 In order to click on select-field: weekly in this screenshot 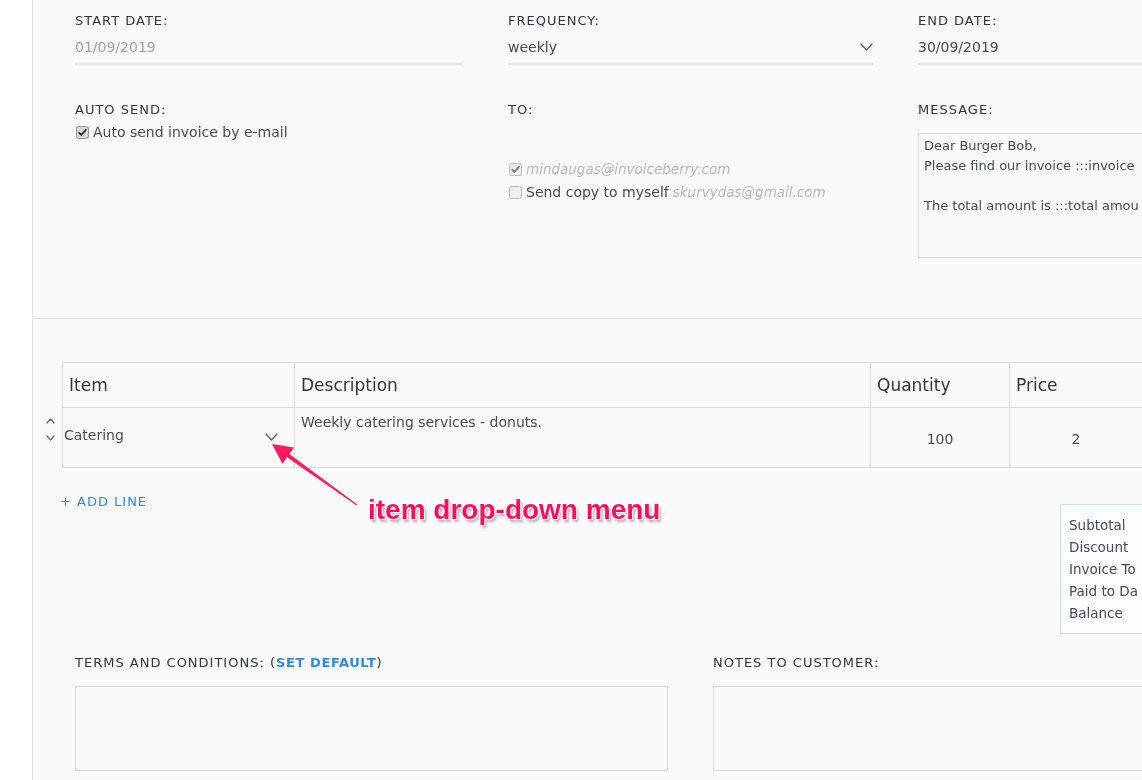, I will do `click(690, 51)`.